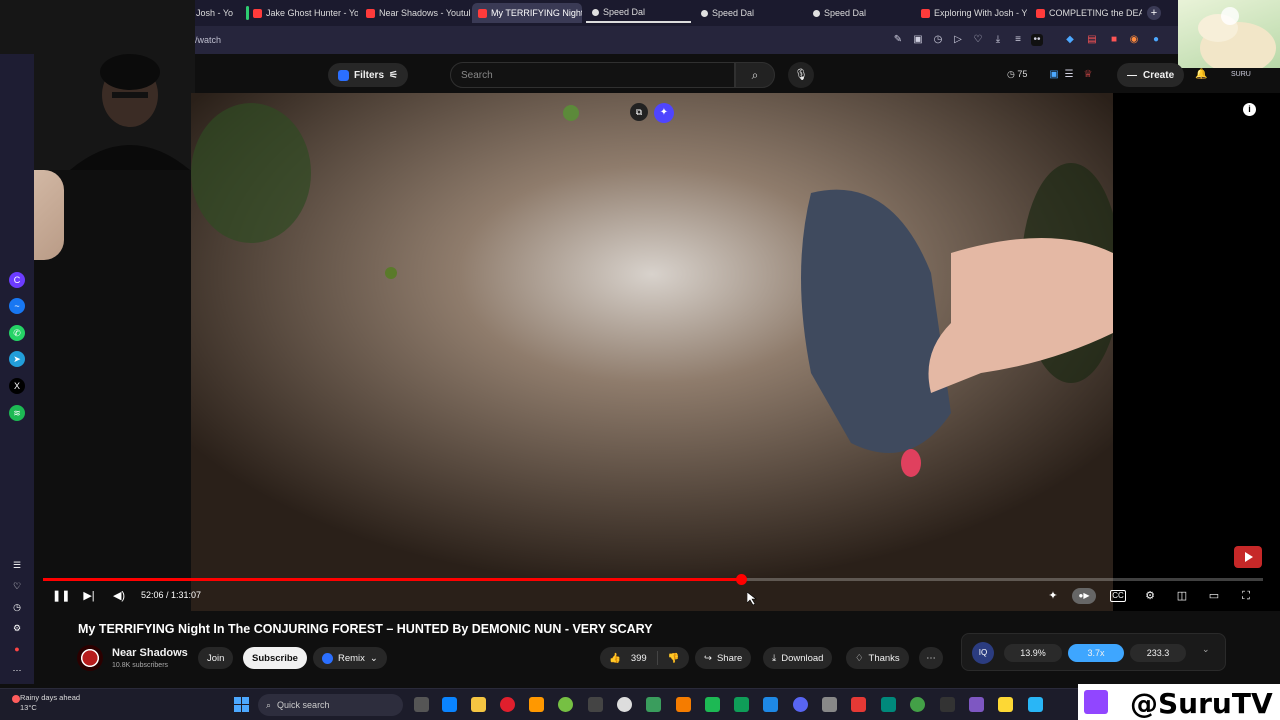 The width and height of the screenshot is (1280, 720). I want to click on download-button: ⤓ Download, so click(798, 658).